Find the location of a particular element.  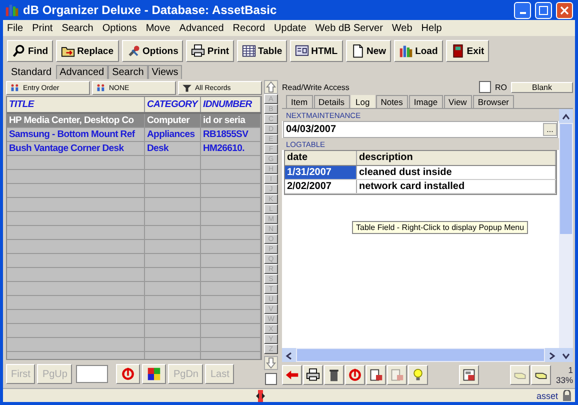

toolbar-button: Exit is located at coordinates (468, 51).